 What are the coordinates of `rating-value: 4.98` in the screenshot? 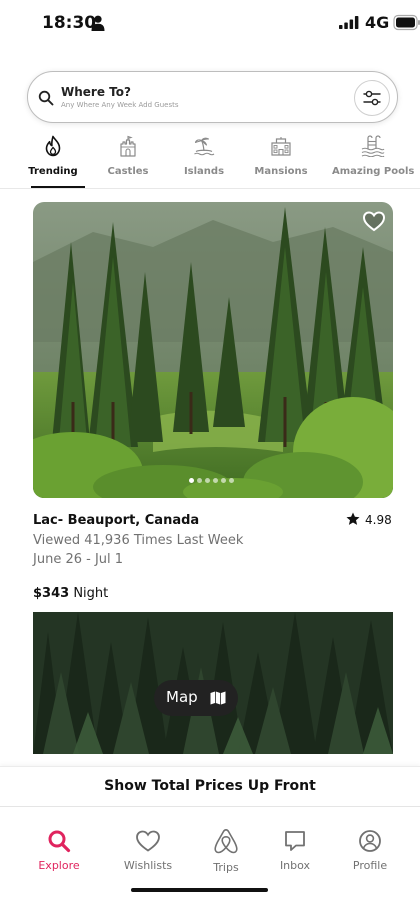 It's located at (378, 520).